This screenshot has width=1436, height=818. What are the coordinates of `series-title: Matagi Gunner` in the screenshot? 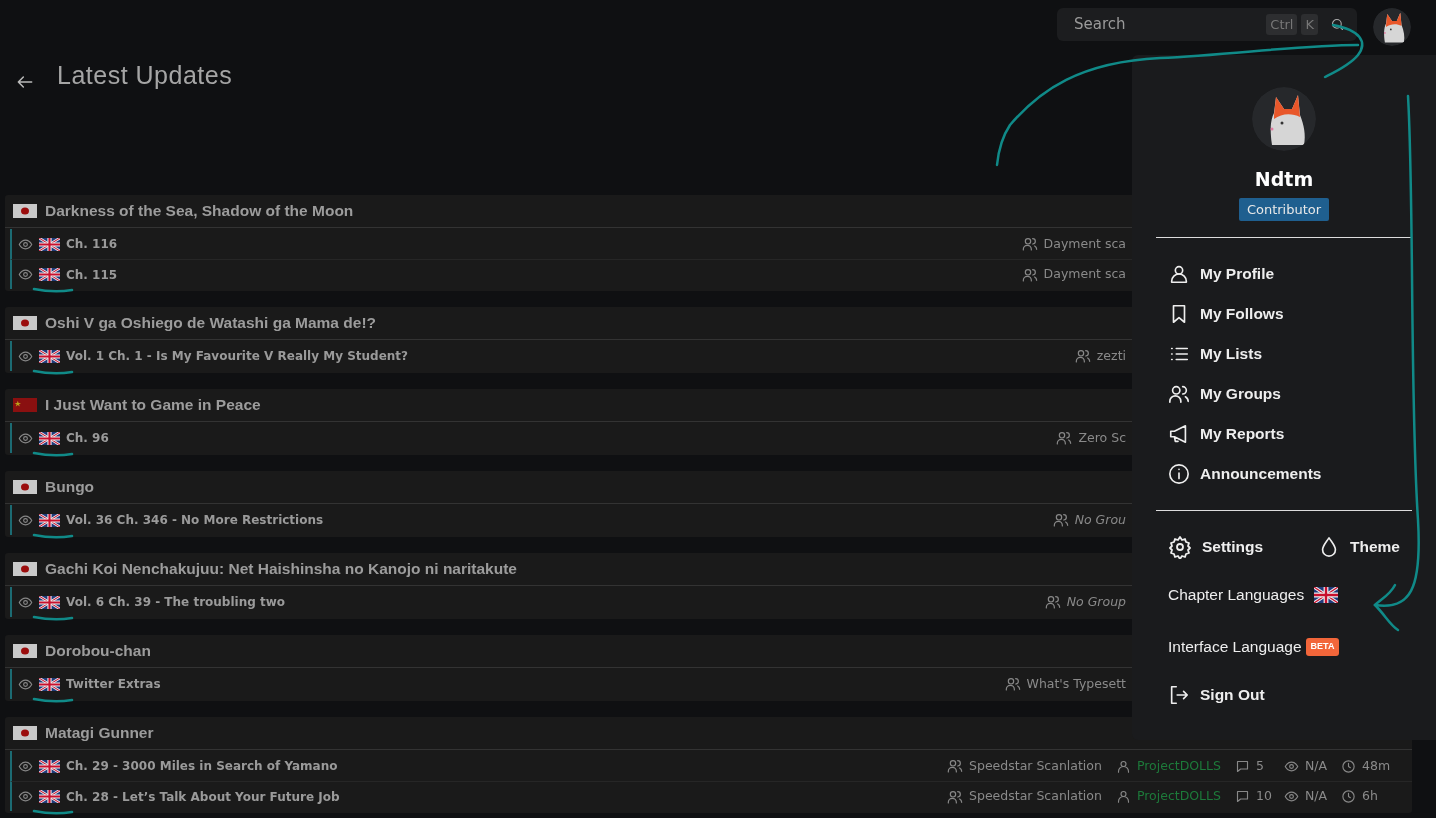 It's located at (99, 733).